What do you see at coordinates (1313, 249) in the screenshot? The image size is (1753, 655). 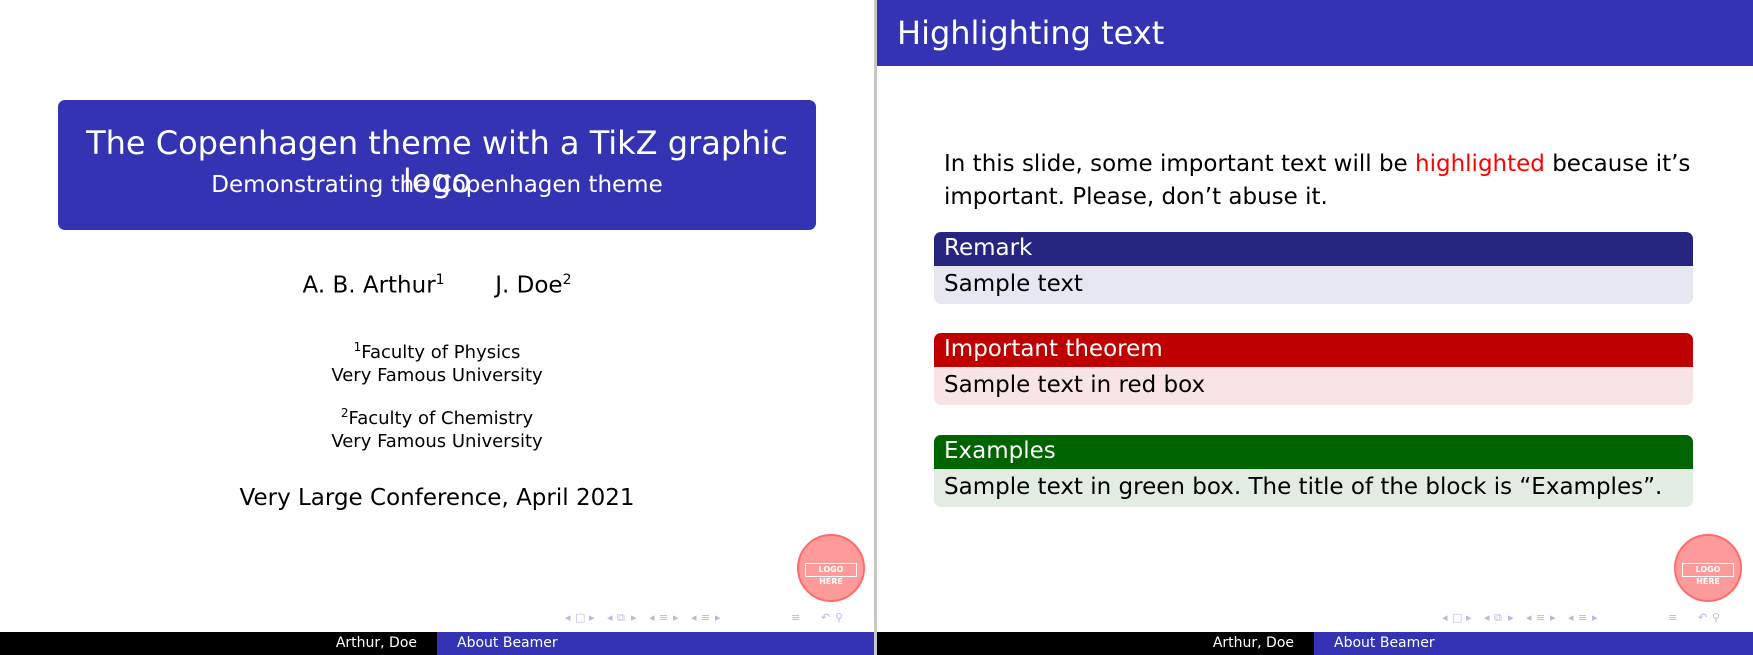 I see `block-title-bar: Remark` at bounding box center [1313, 249].